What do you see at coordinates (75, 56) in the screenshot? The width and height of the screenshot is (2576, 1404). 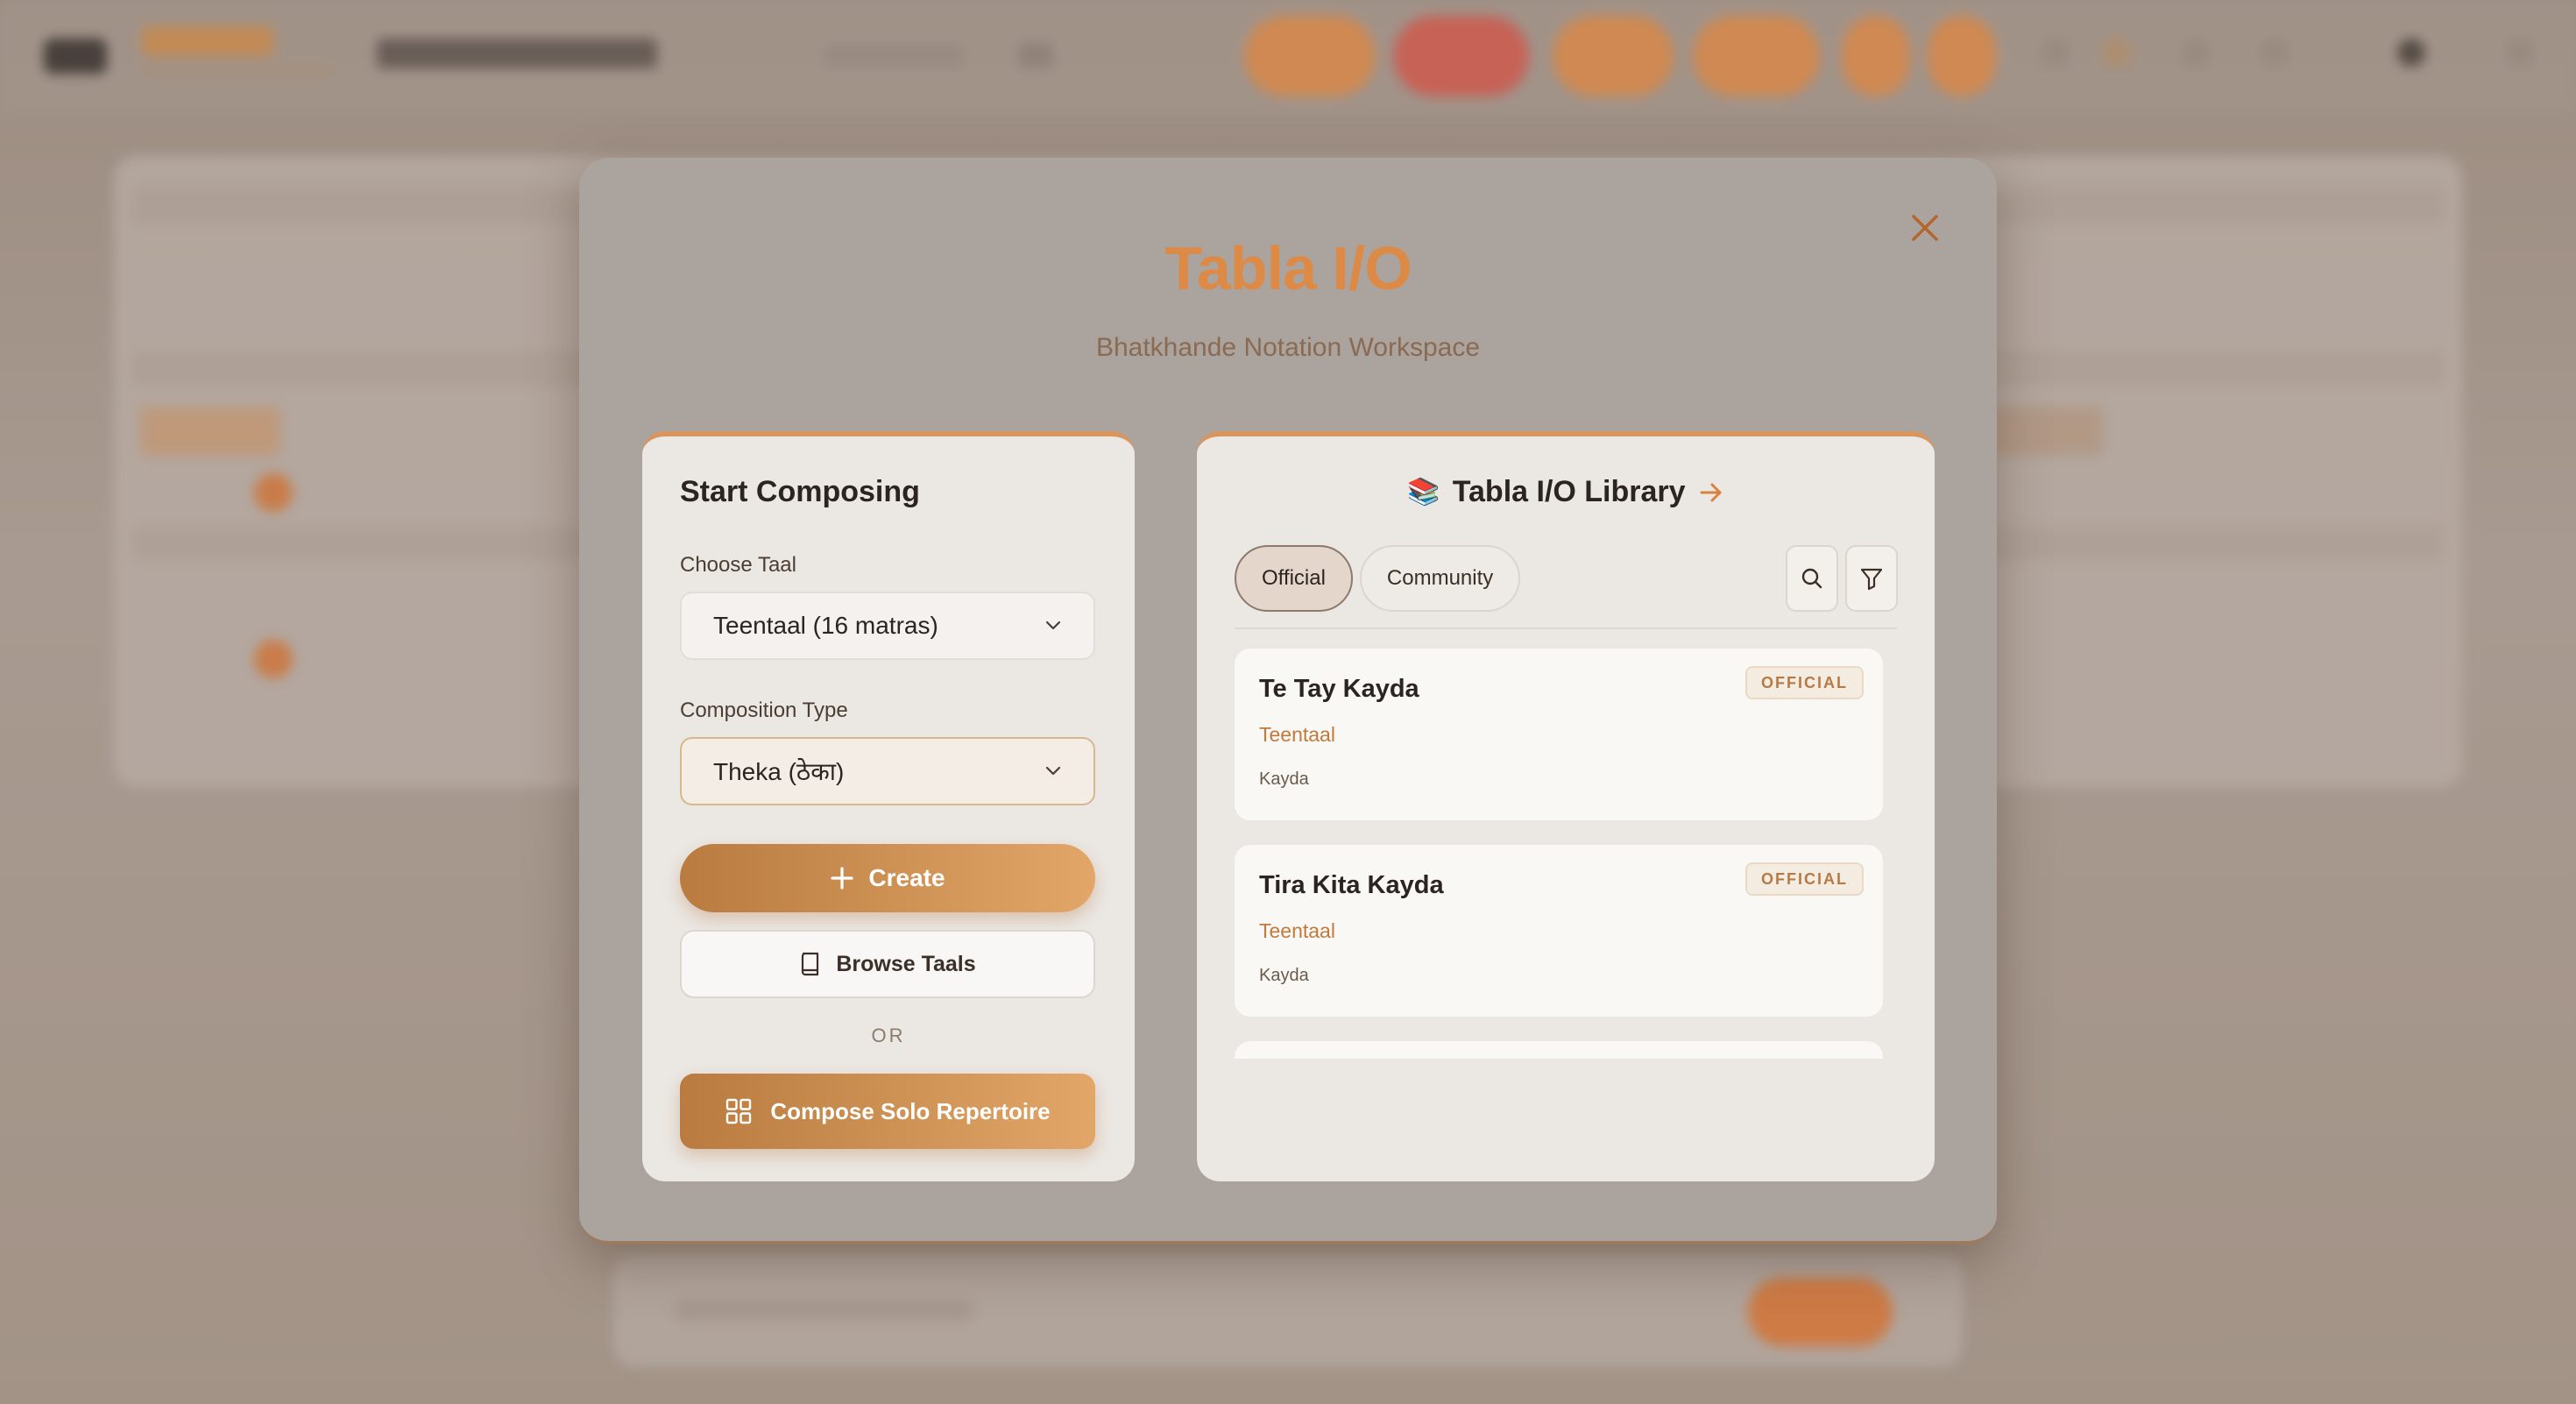 I see `background-logo` at bounding box center [75, 56].